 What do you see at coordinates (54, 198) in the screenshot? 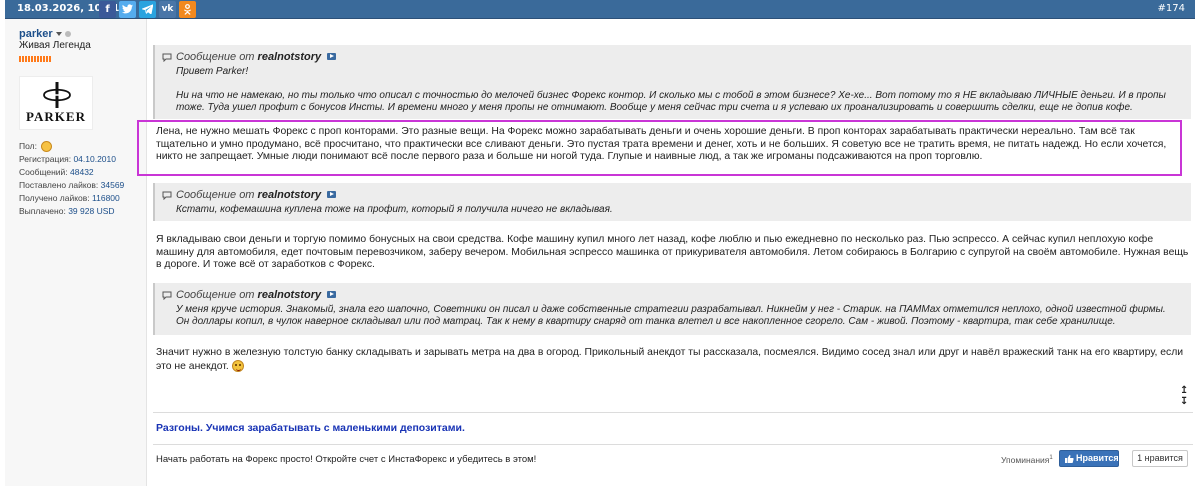
I see `likes-received-label: Получено лайков:` at bounding box center [54, 198].